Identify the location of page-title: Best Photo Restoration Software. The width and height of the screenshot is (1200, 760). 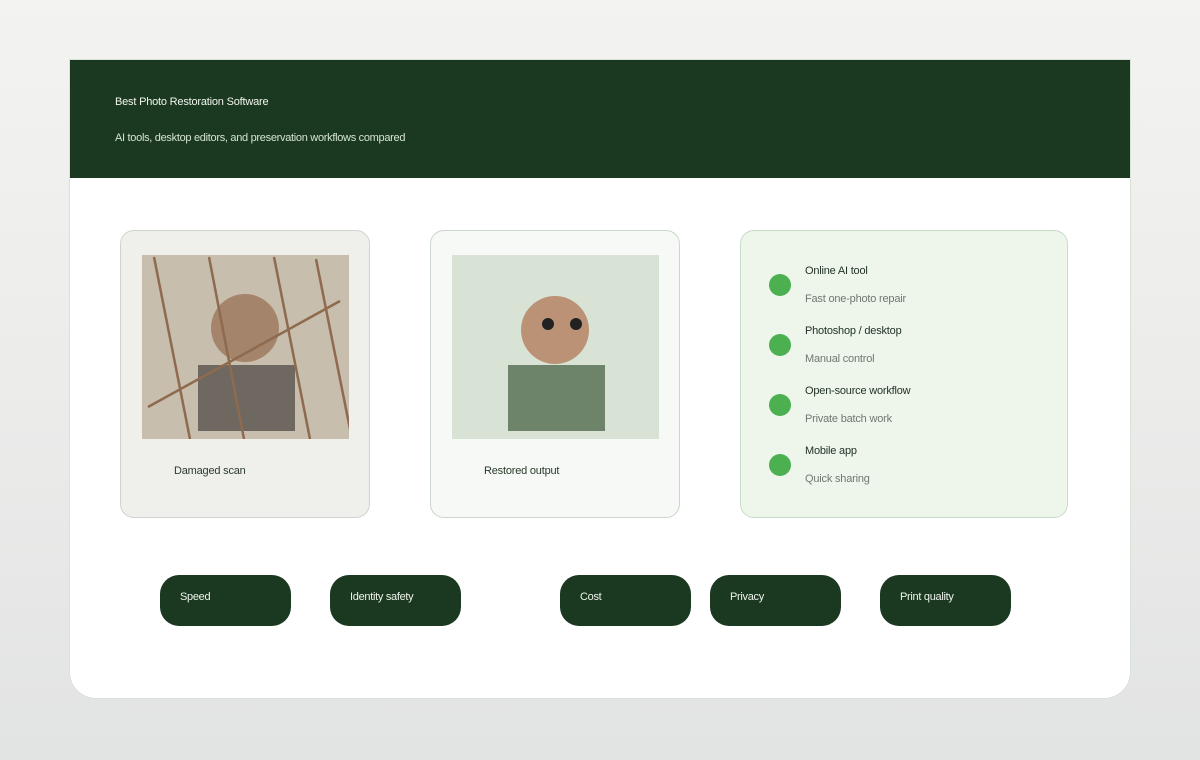
(192, 102).